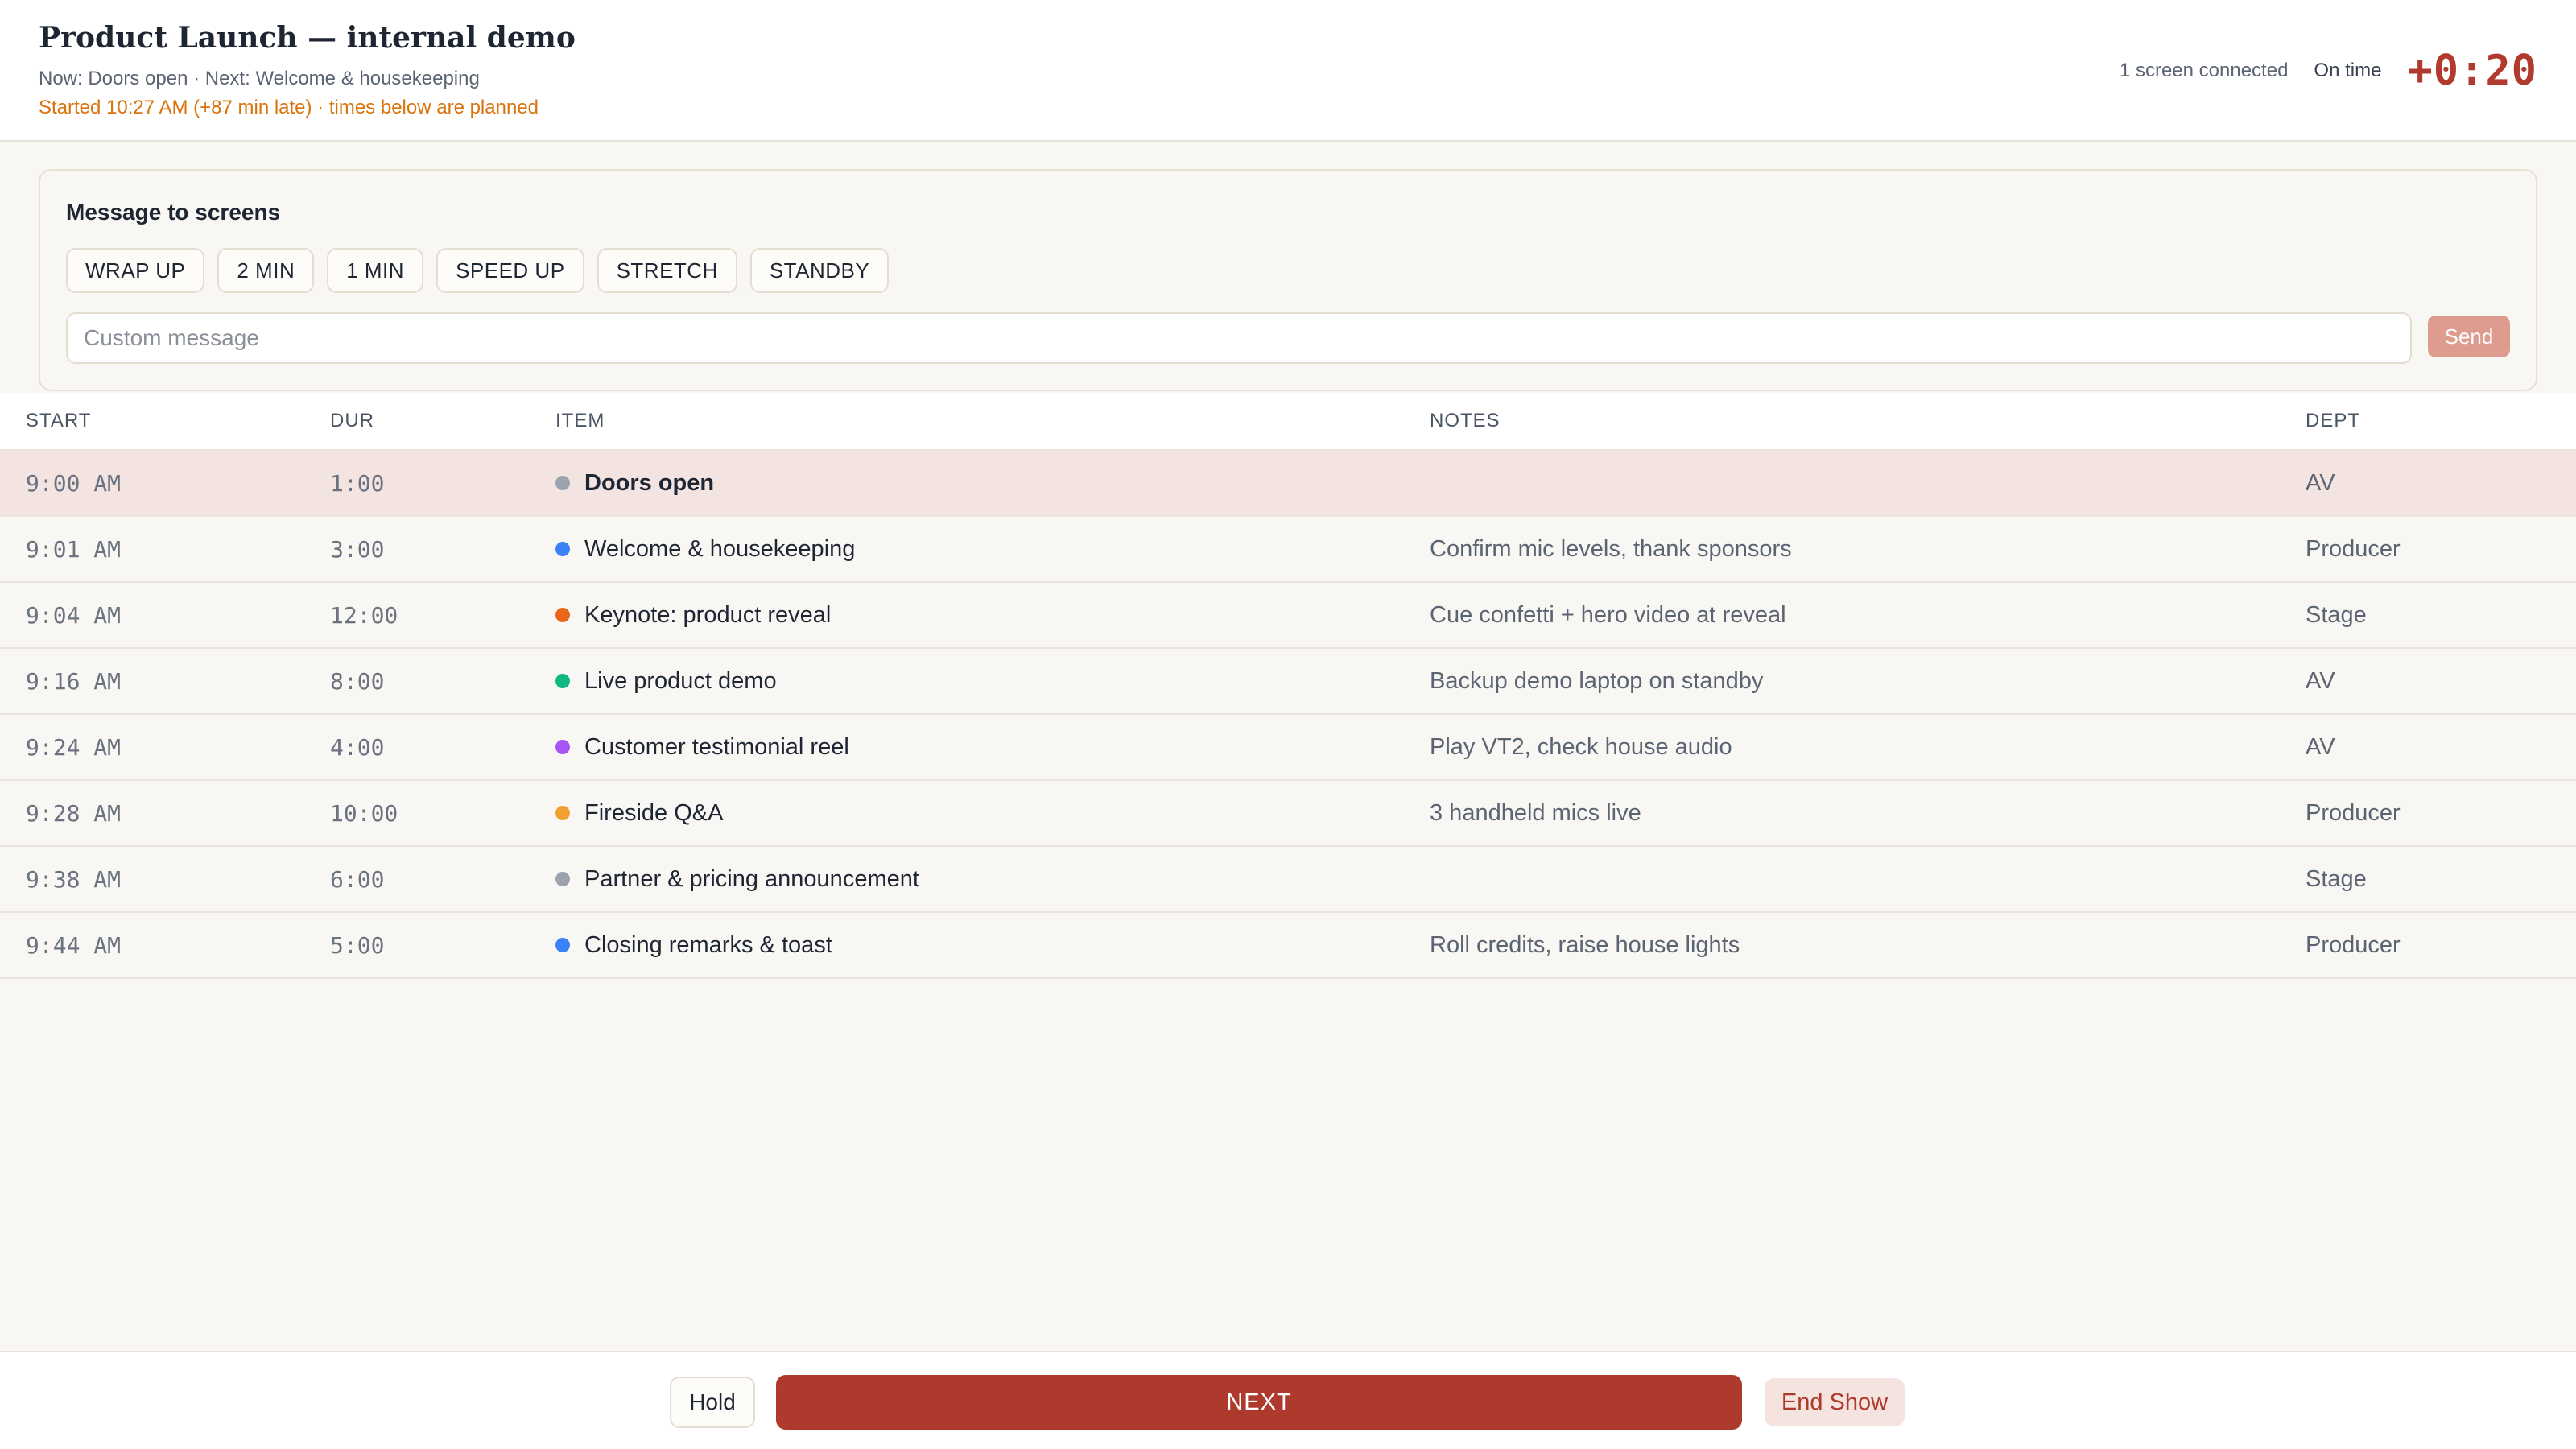  Describe the element at coordinates (357, 945) in the screenshot. I see `row-duration: 5:00` at that location.